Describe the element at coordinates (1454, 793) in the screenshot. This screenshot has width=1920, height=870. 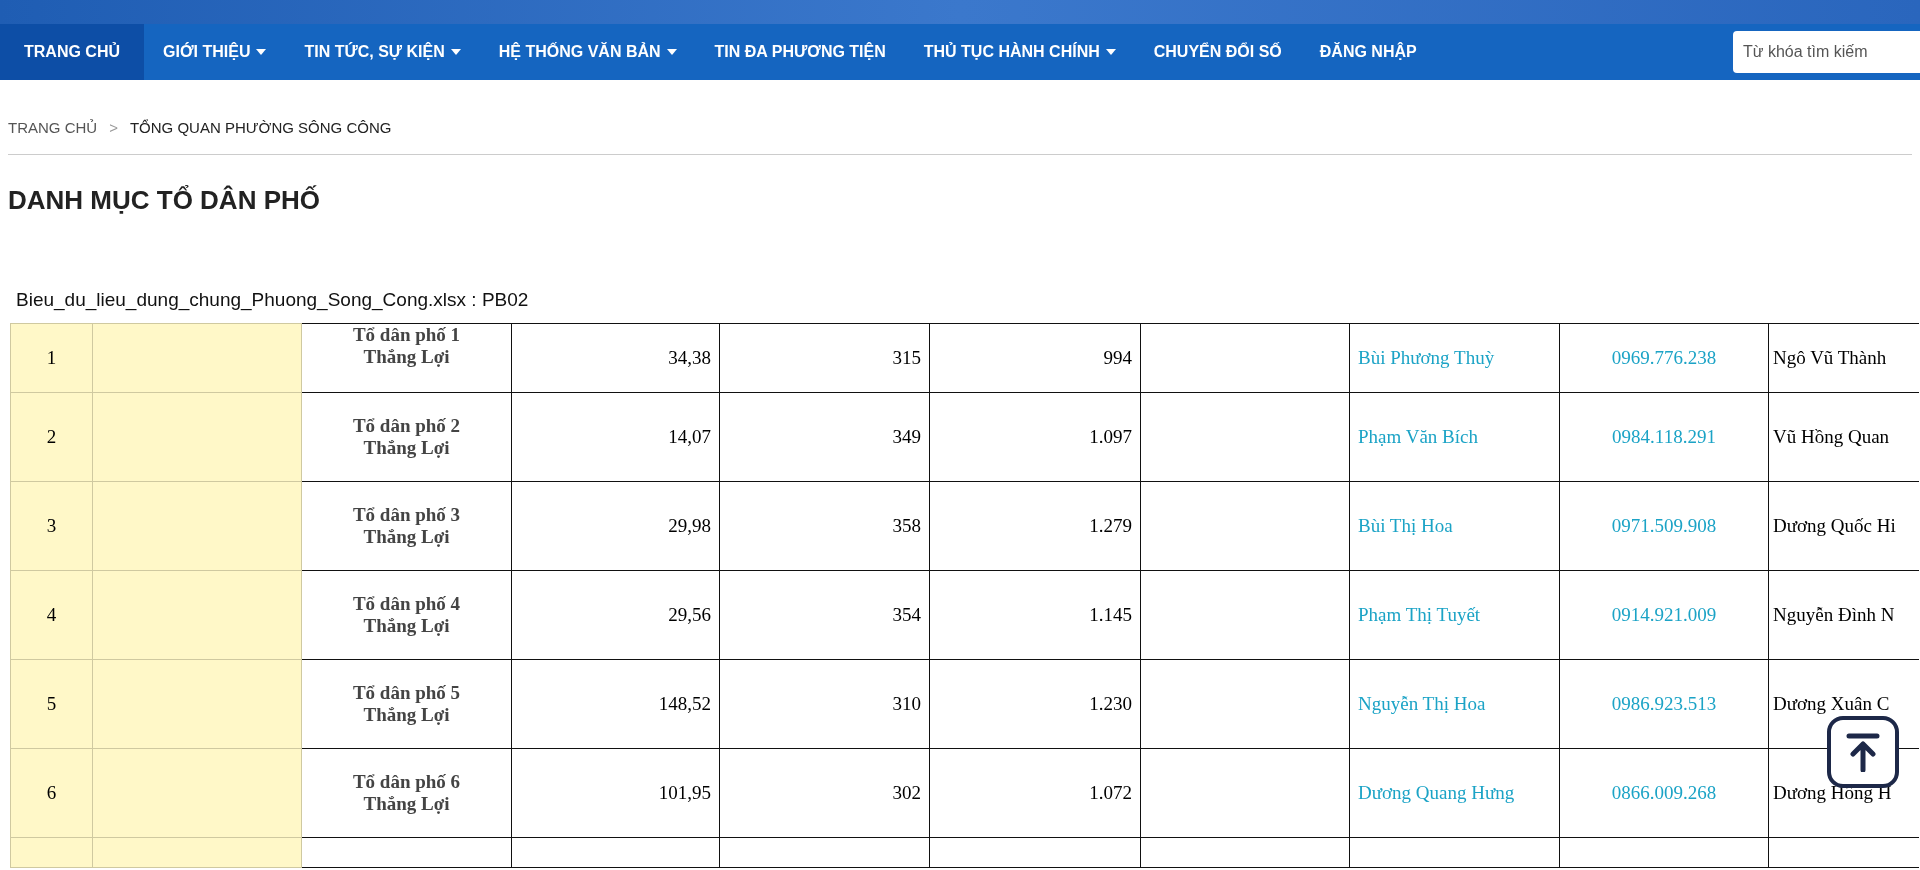
I see `leader-name: Dương Quang Hưng` at that location.